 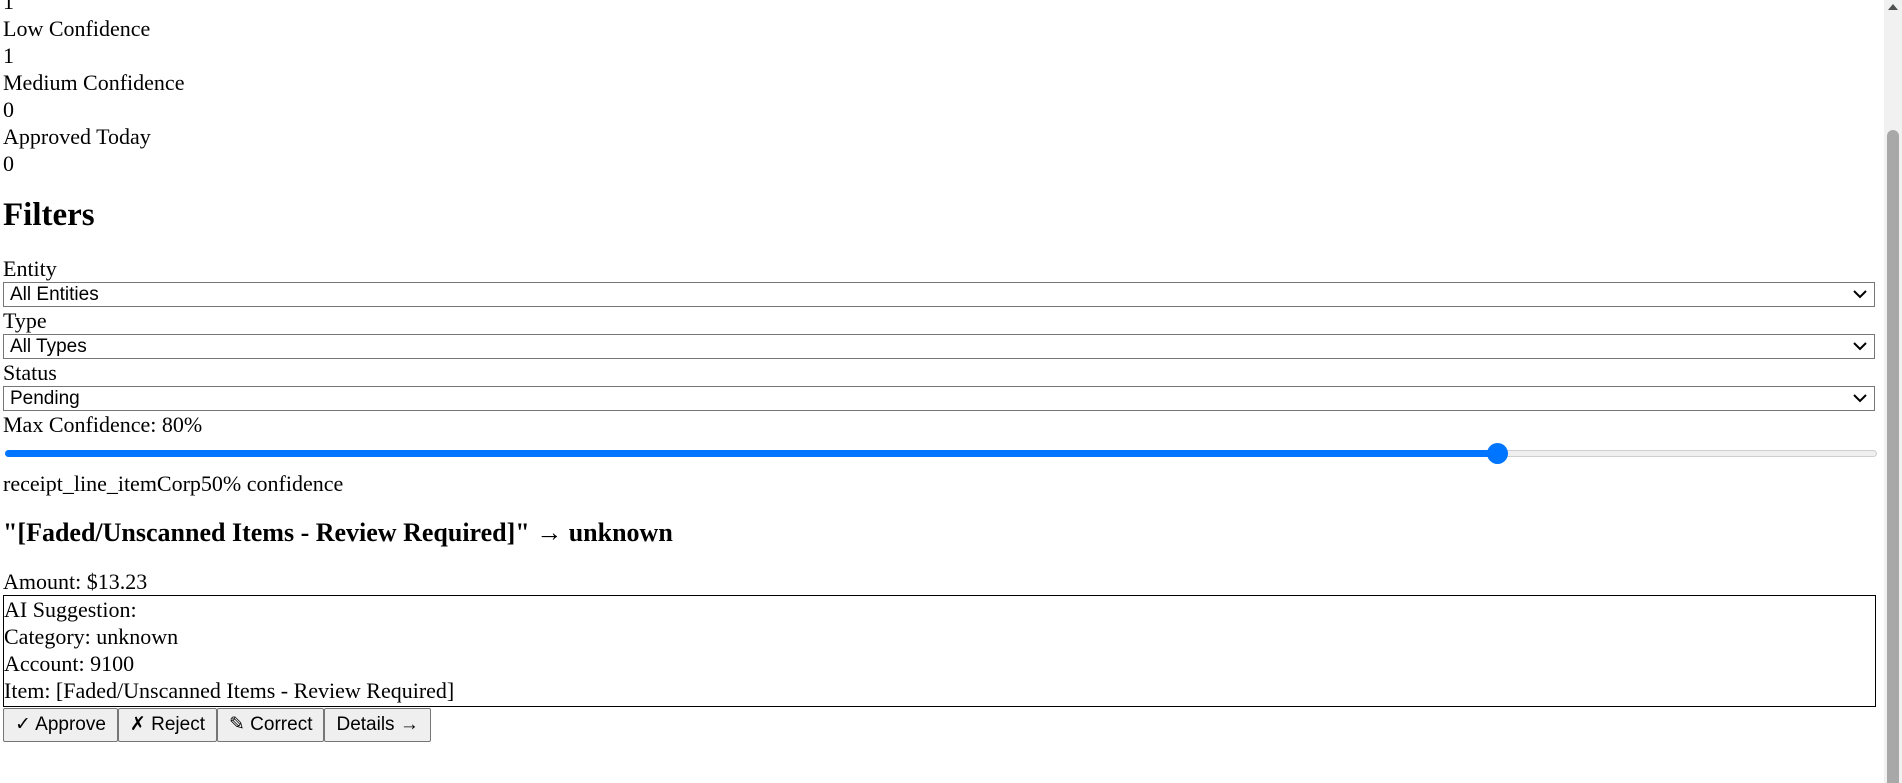 What do you see at coordinates (939, 294) in the screenshot?
I see `entity-select: All Entities` at bounding box center [939, 294].